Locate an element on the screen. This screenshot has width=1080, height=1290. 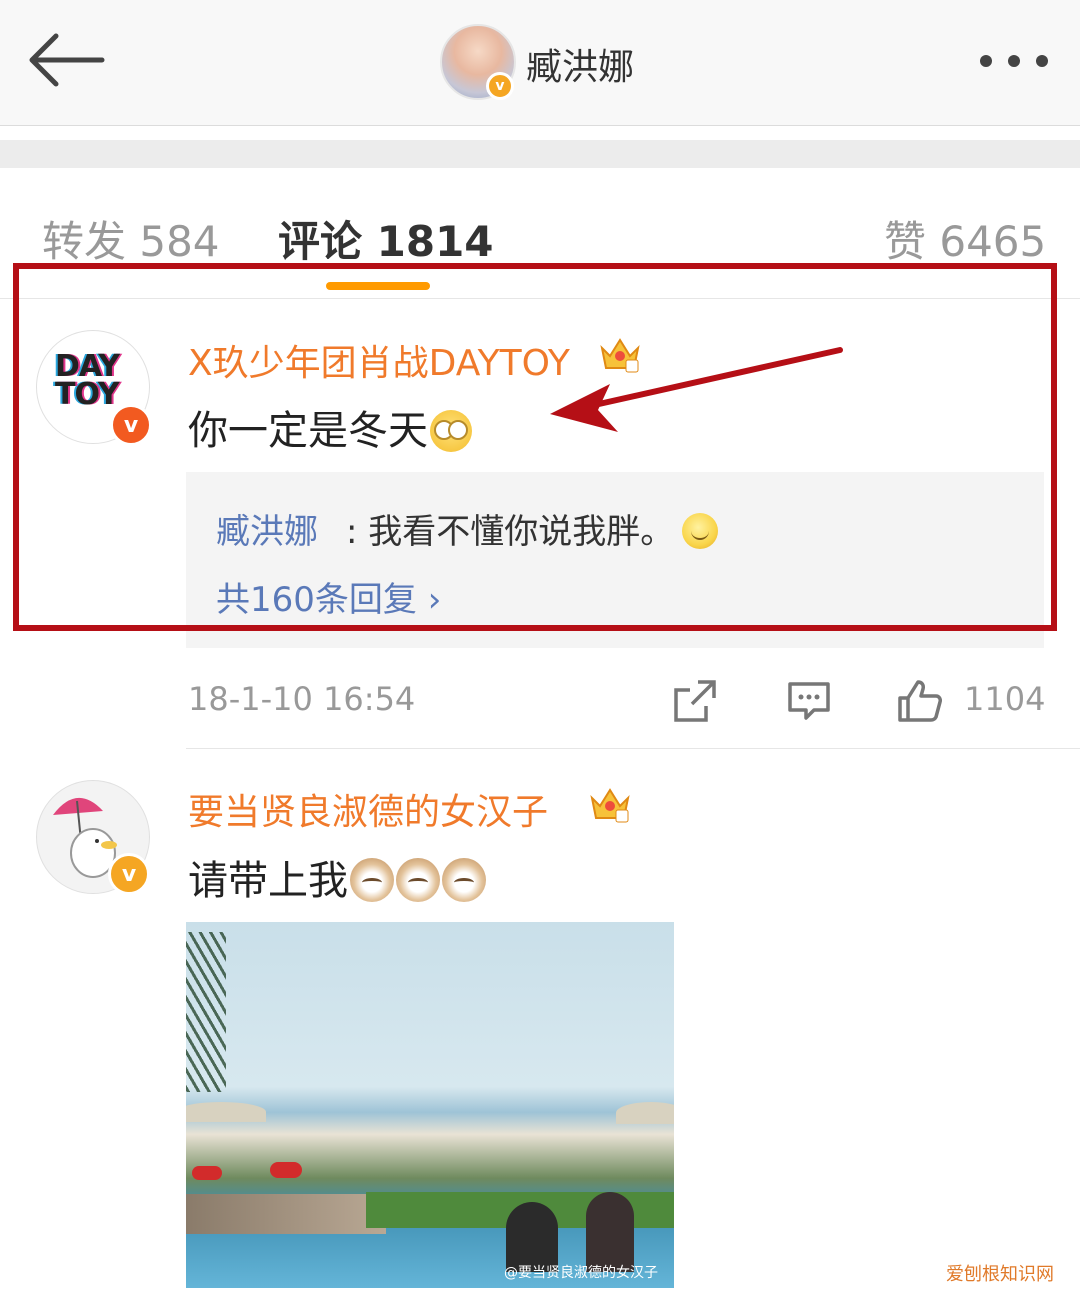
comment-image: @要当贤良淑德的女汉子 is located at coordinates (430, 1105).